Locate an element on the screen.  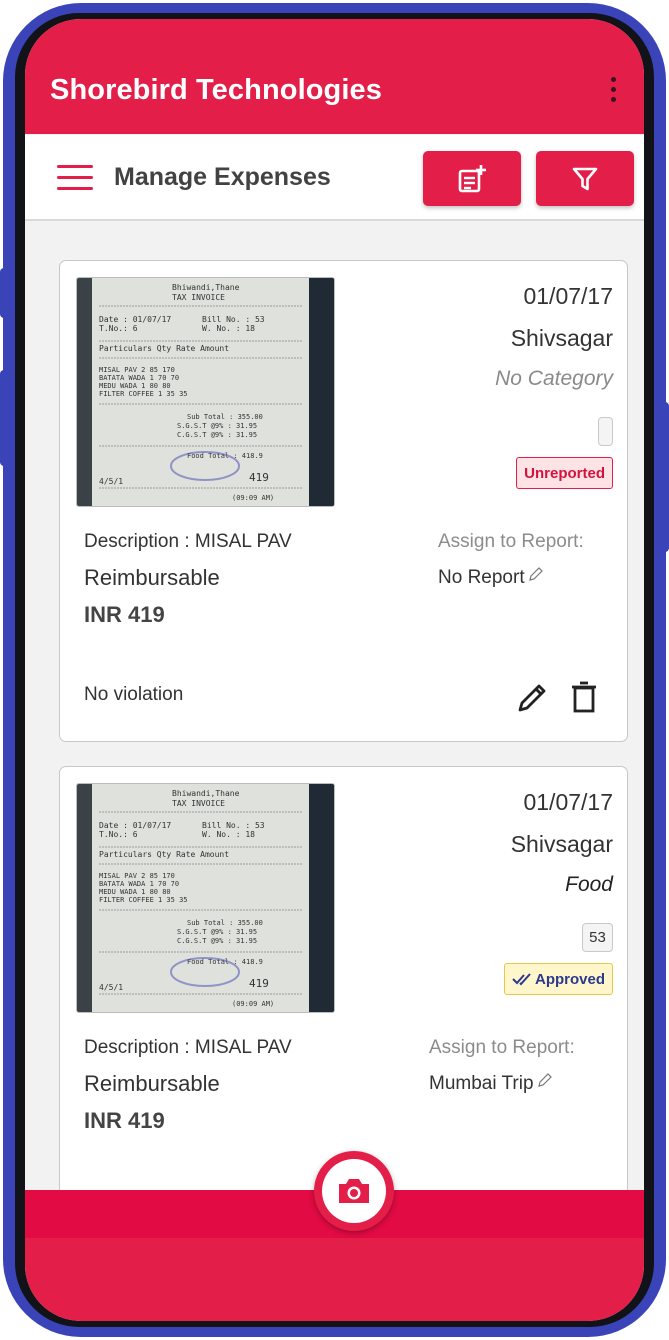
page-title: Manage Expenses is located at coordinates (222, 177).